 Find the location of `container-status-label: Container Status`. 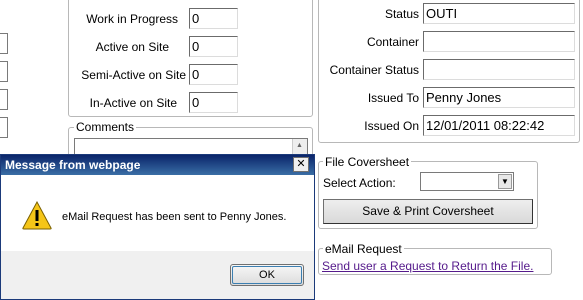

container-status-label: Container Status is located at coordinates (374, 70).